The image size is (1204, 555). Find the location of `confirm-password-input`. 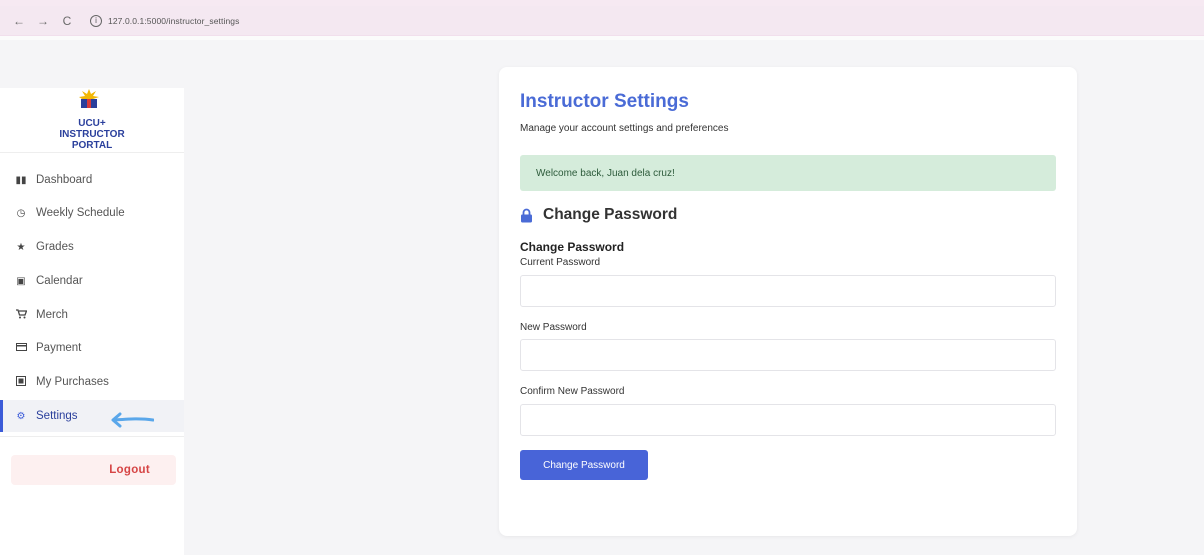

confirm-password-input is located at coordinates (788, 420).